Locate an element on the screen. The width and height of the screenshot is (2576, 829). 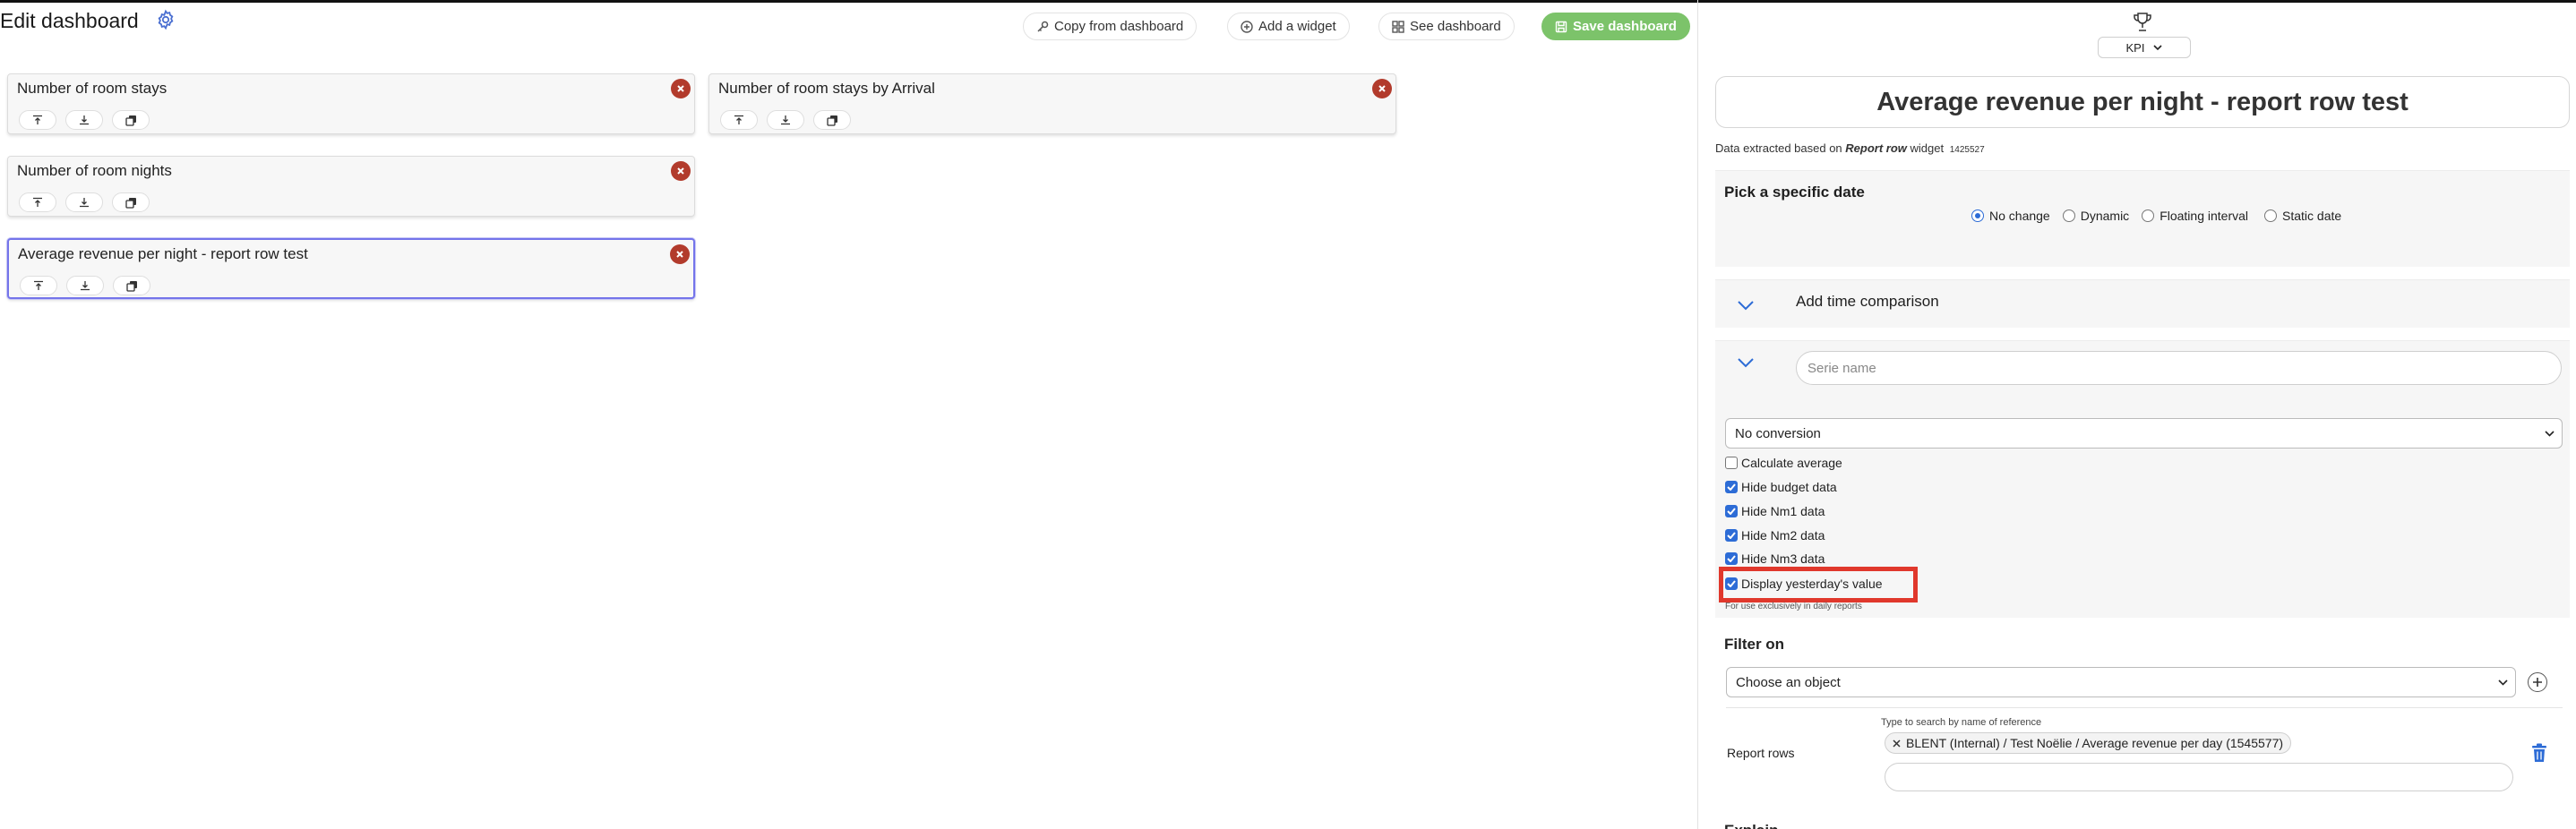
object-select: Choose an object is located at coordinates (2121, 682).